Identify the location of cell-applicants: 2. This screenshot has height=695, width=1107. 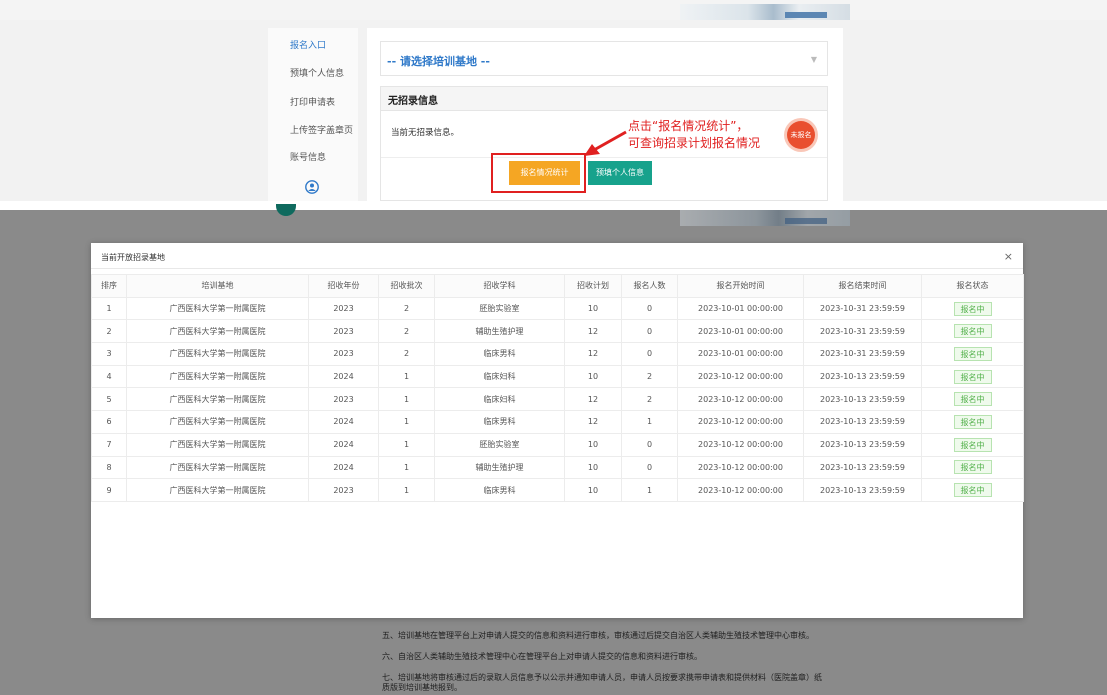
(649, 376).